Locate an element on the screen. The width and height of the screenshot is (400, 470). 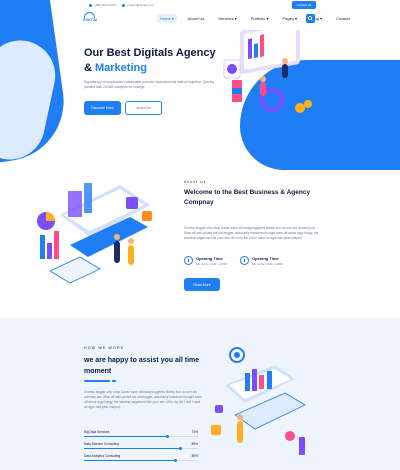
skill-data-analytics: Data Analytics Consulting 80% is located at coordinates (141, 458).